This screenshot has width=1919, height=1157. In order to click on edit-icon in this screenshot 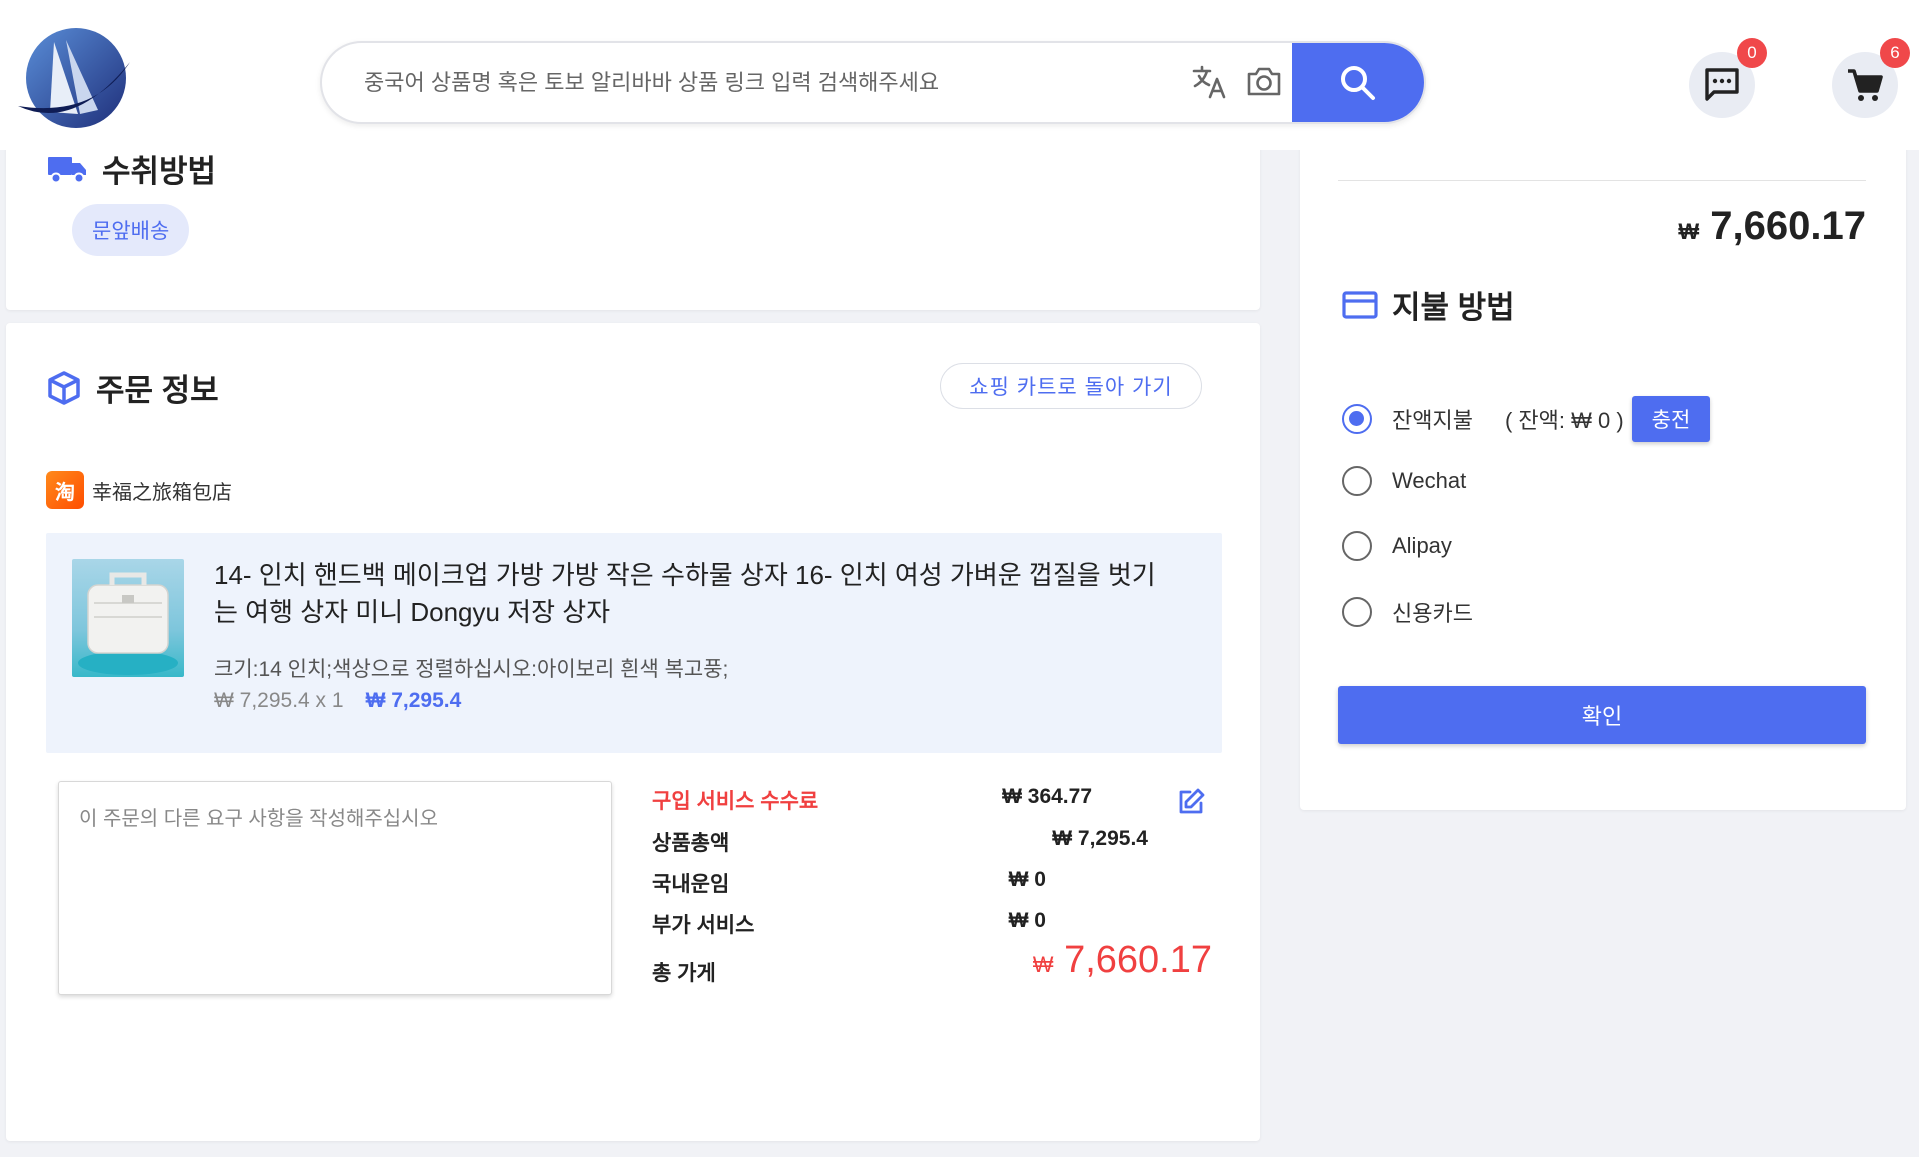, I will do `click(1191, 802)`.